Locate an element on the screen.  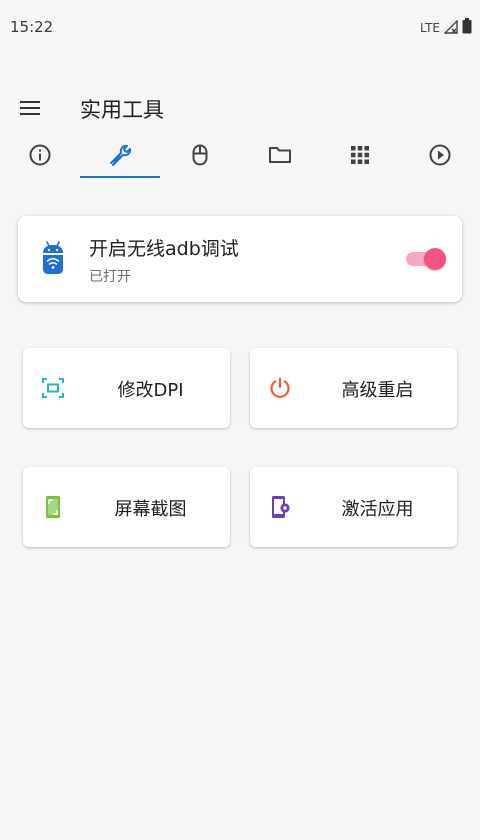
wireless-adb-status: 已打开 is located at coordinates (110, 277).